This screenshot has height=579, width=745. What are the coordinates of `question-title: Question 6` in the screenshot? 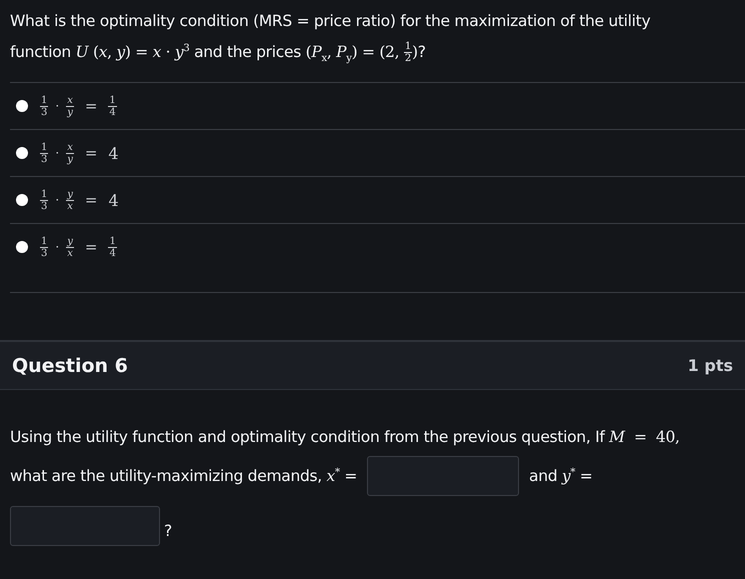 It's located at (70, 365).